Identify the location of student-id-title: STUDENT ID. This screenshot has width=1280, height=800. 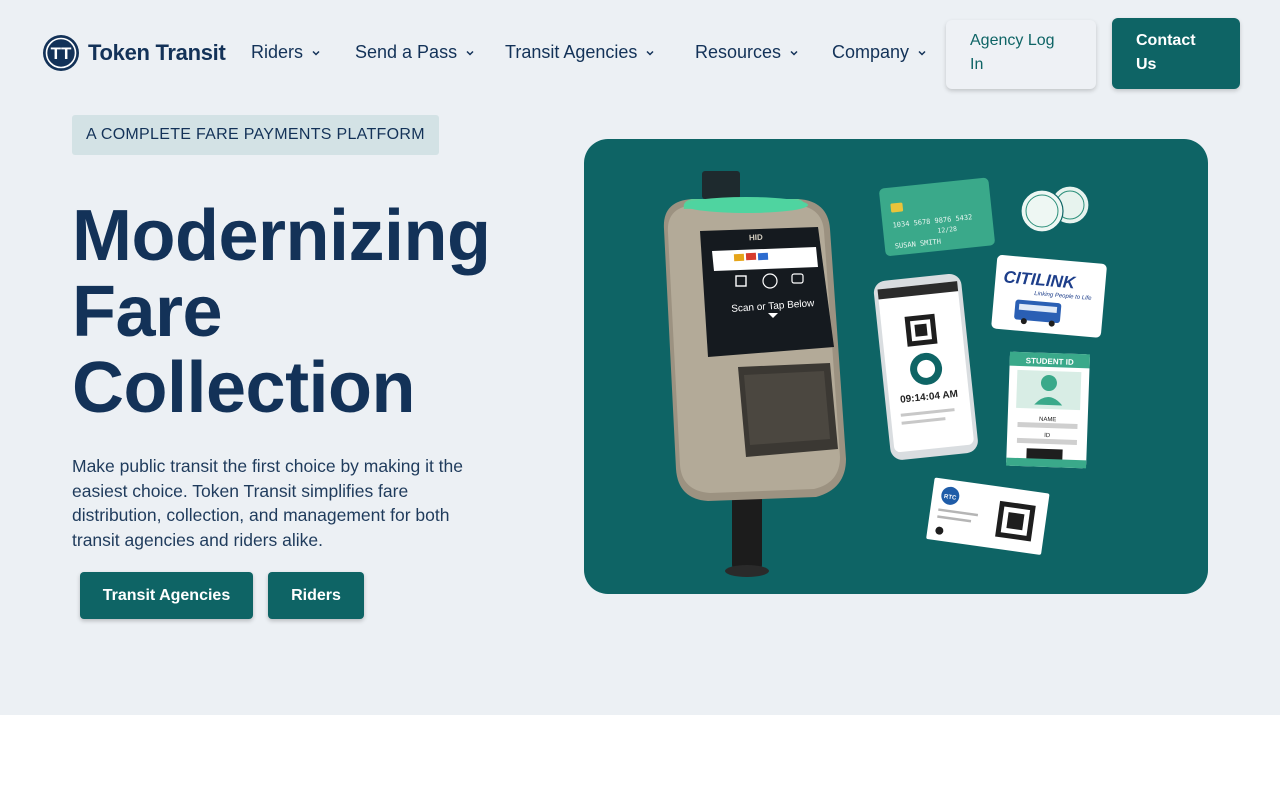
(1050, 361).